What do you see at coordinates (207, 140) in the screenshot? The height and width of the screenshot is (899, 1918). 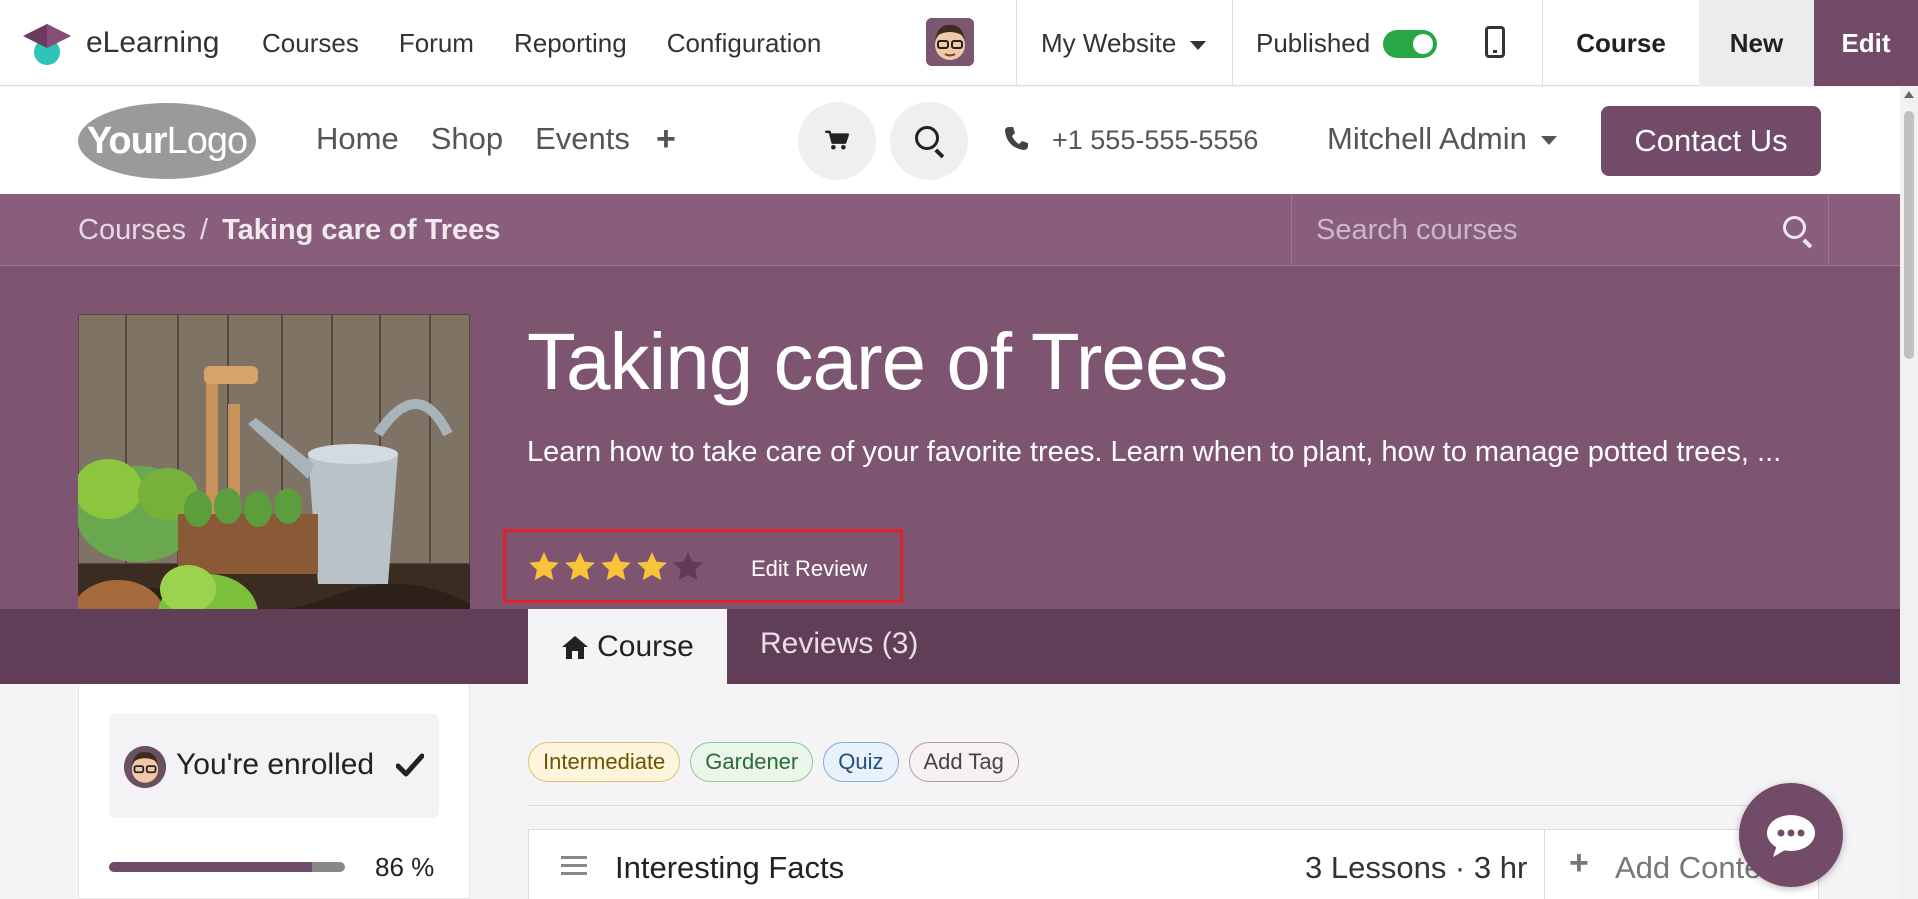 I see `logo-text-light: Logo` at bounding box center [207, 140].